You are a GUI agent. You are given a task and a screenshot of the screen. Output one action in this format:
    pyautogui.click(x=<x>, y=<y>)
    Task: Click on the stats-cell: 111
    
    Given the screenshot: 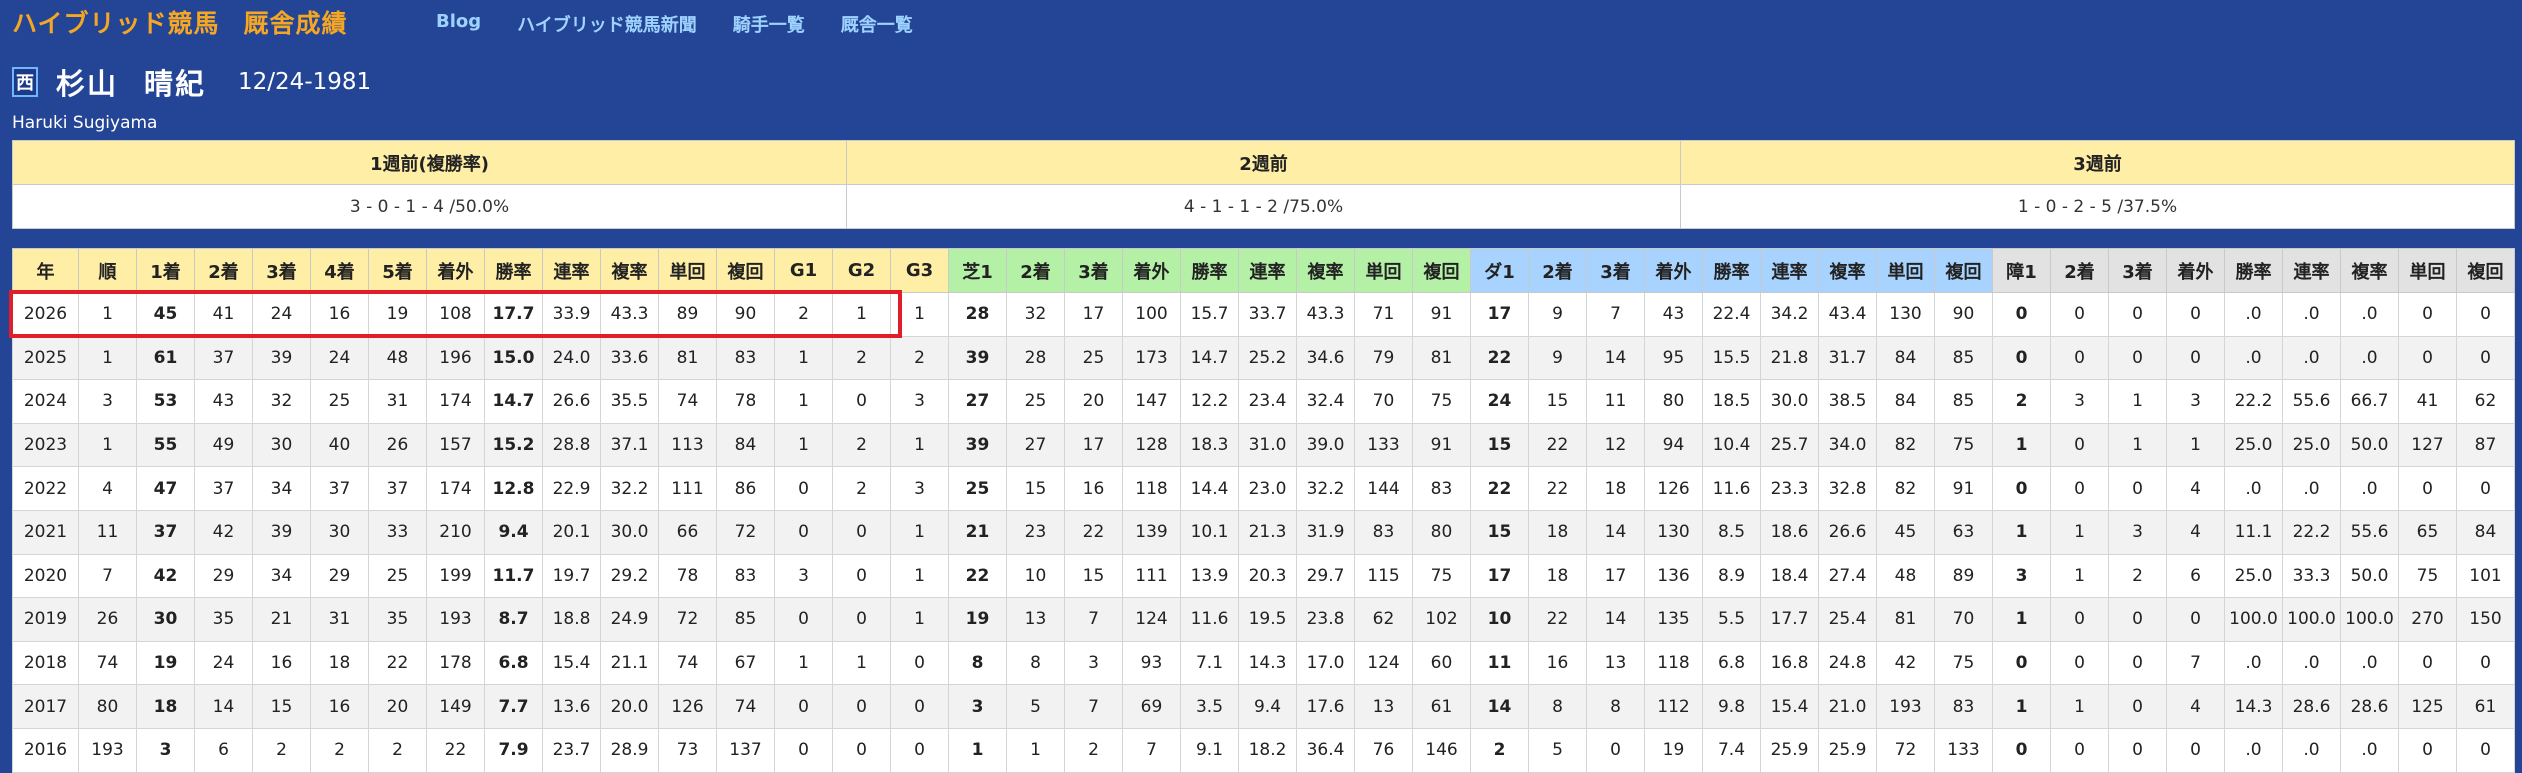 What is the action you would take?
    pyautogui.click(x=687, y=488)
    